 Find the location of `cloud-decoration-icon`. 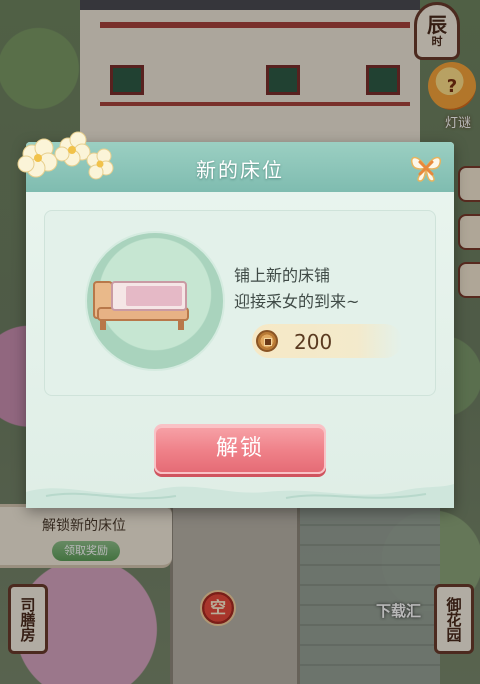

cloud-decoration-icon is located at coordinates (240, 496).